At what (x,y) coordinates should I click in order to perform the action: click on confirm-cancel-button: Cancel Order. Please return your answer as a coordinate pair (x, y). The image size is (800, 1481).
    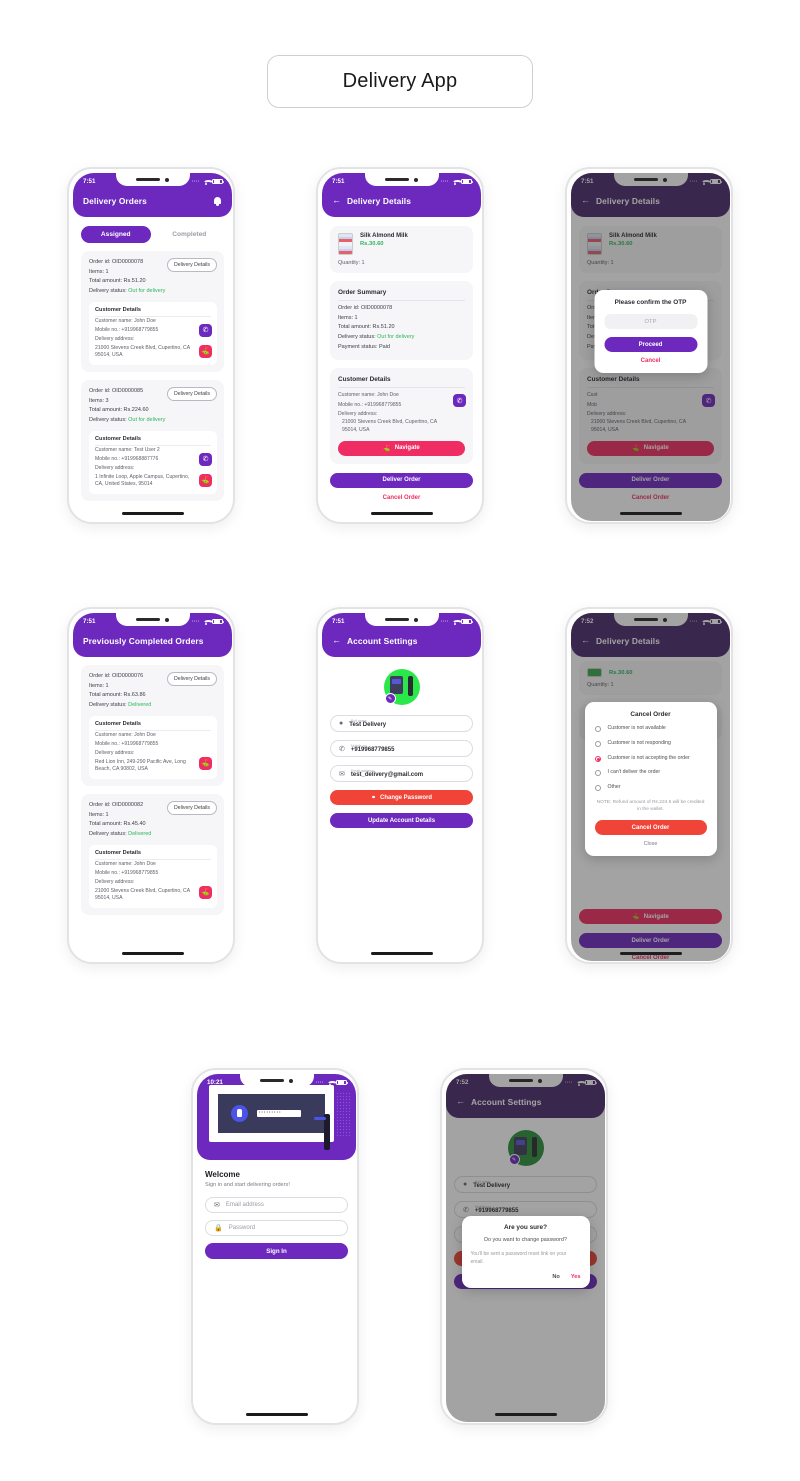
    Looking at the image, I should click on (650, 828).